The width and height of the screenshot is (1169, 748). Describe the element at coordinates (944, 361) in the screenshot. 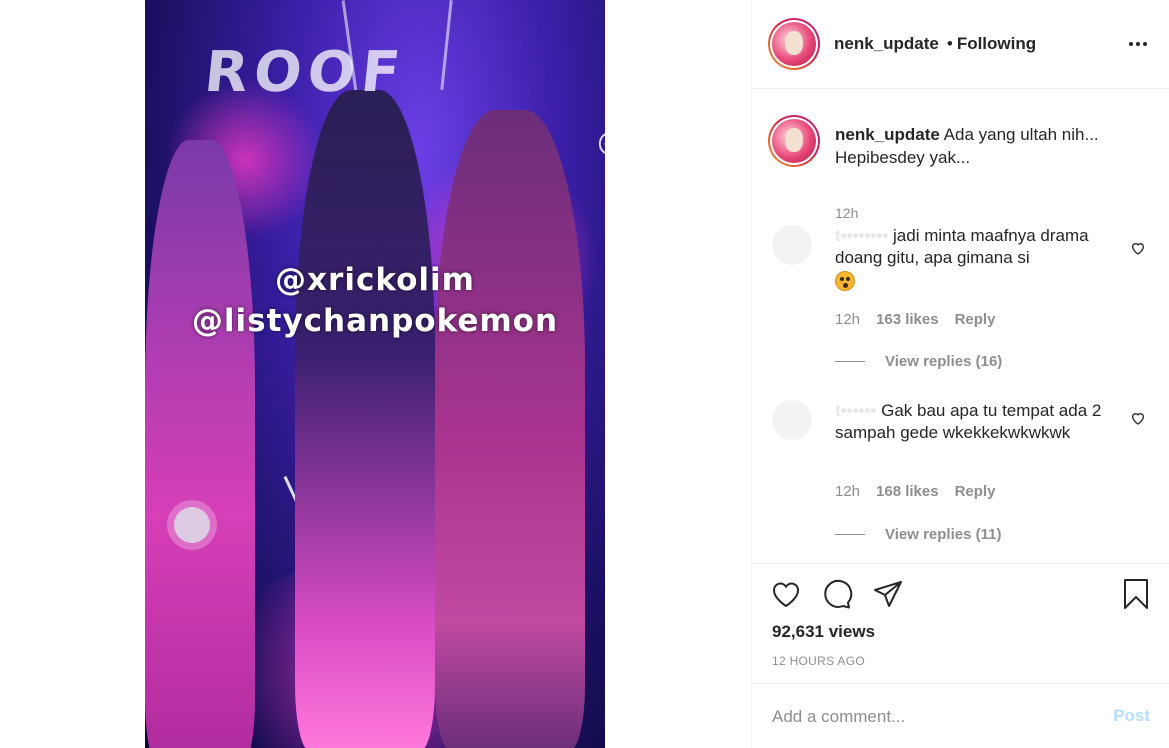

I see `view-replies-label: View replies (16)` at that location.